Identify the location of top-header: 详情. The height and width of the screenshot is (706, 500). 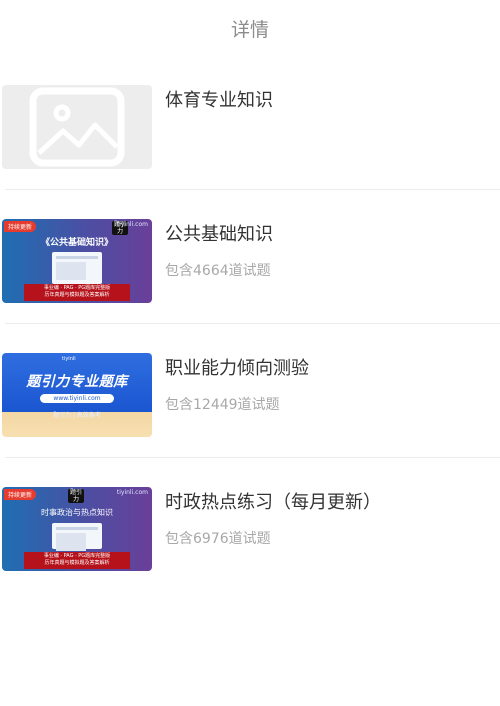
(250, 28).